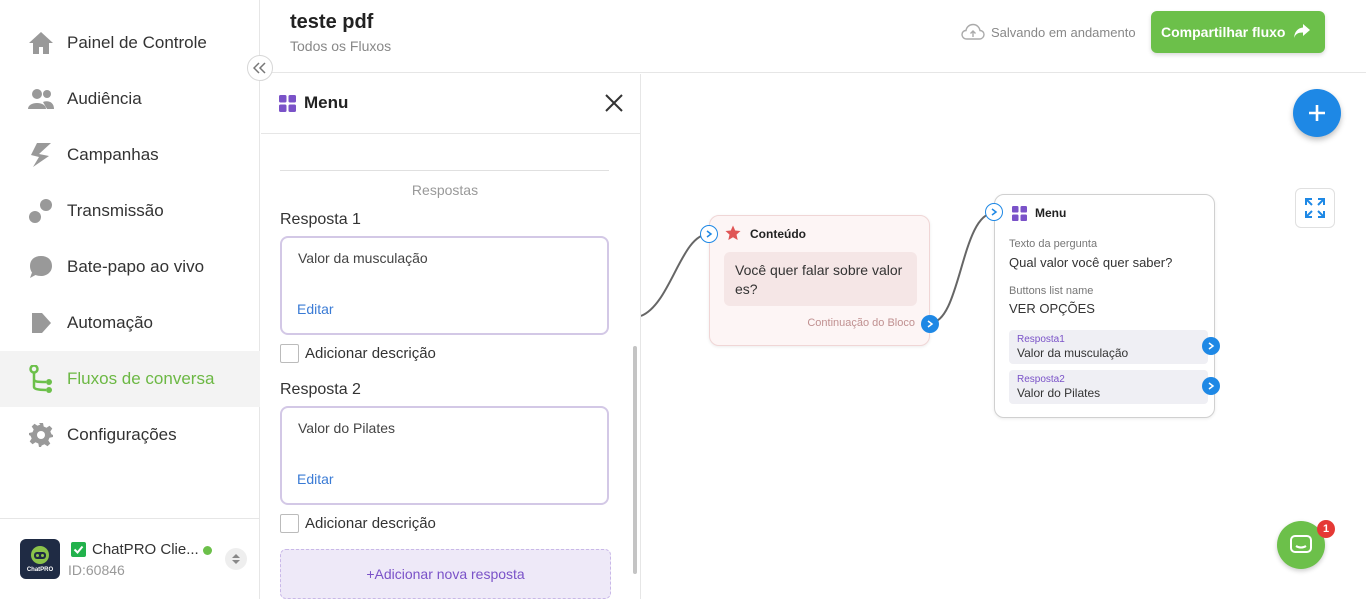 This screenshot has height=599, width=1366. What do you see at coordinates (1051, 213) in the screenshot?
I see `node-title: Menu` at bounding box center [1051, 213].